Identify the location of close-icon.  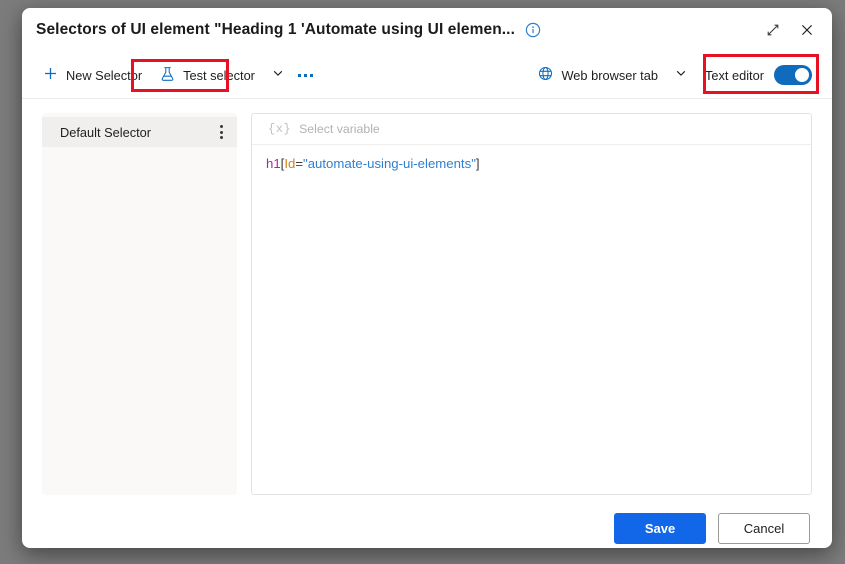
(807, 30).